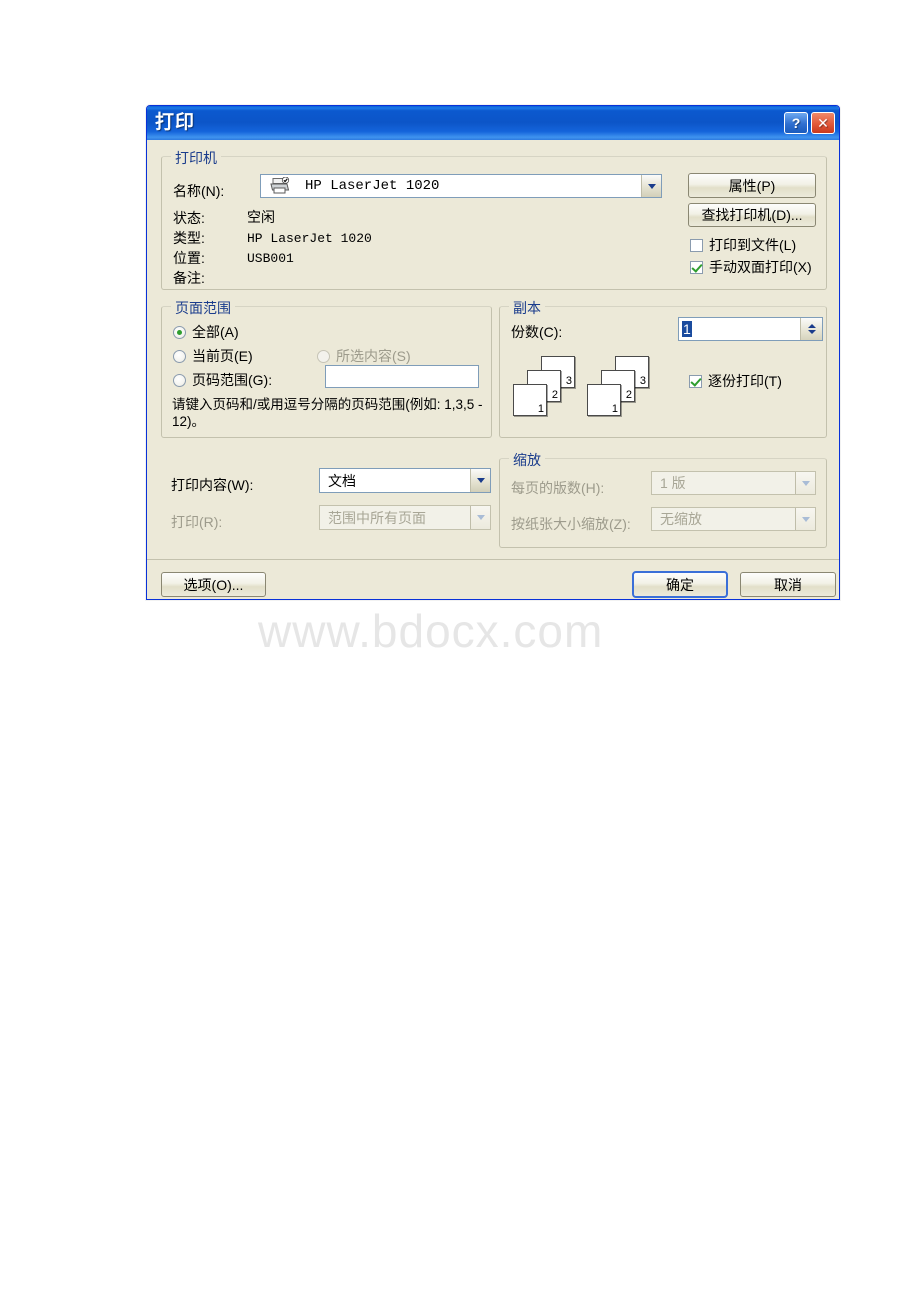 The height and width of the screenshot is (1302, 920). I want to click on close-button: ✕, so click(823, 123).